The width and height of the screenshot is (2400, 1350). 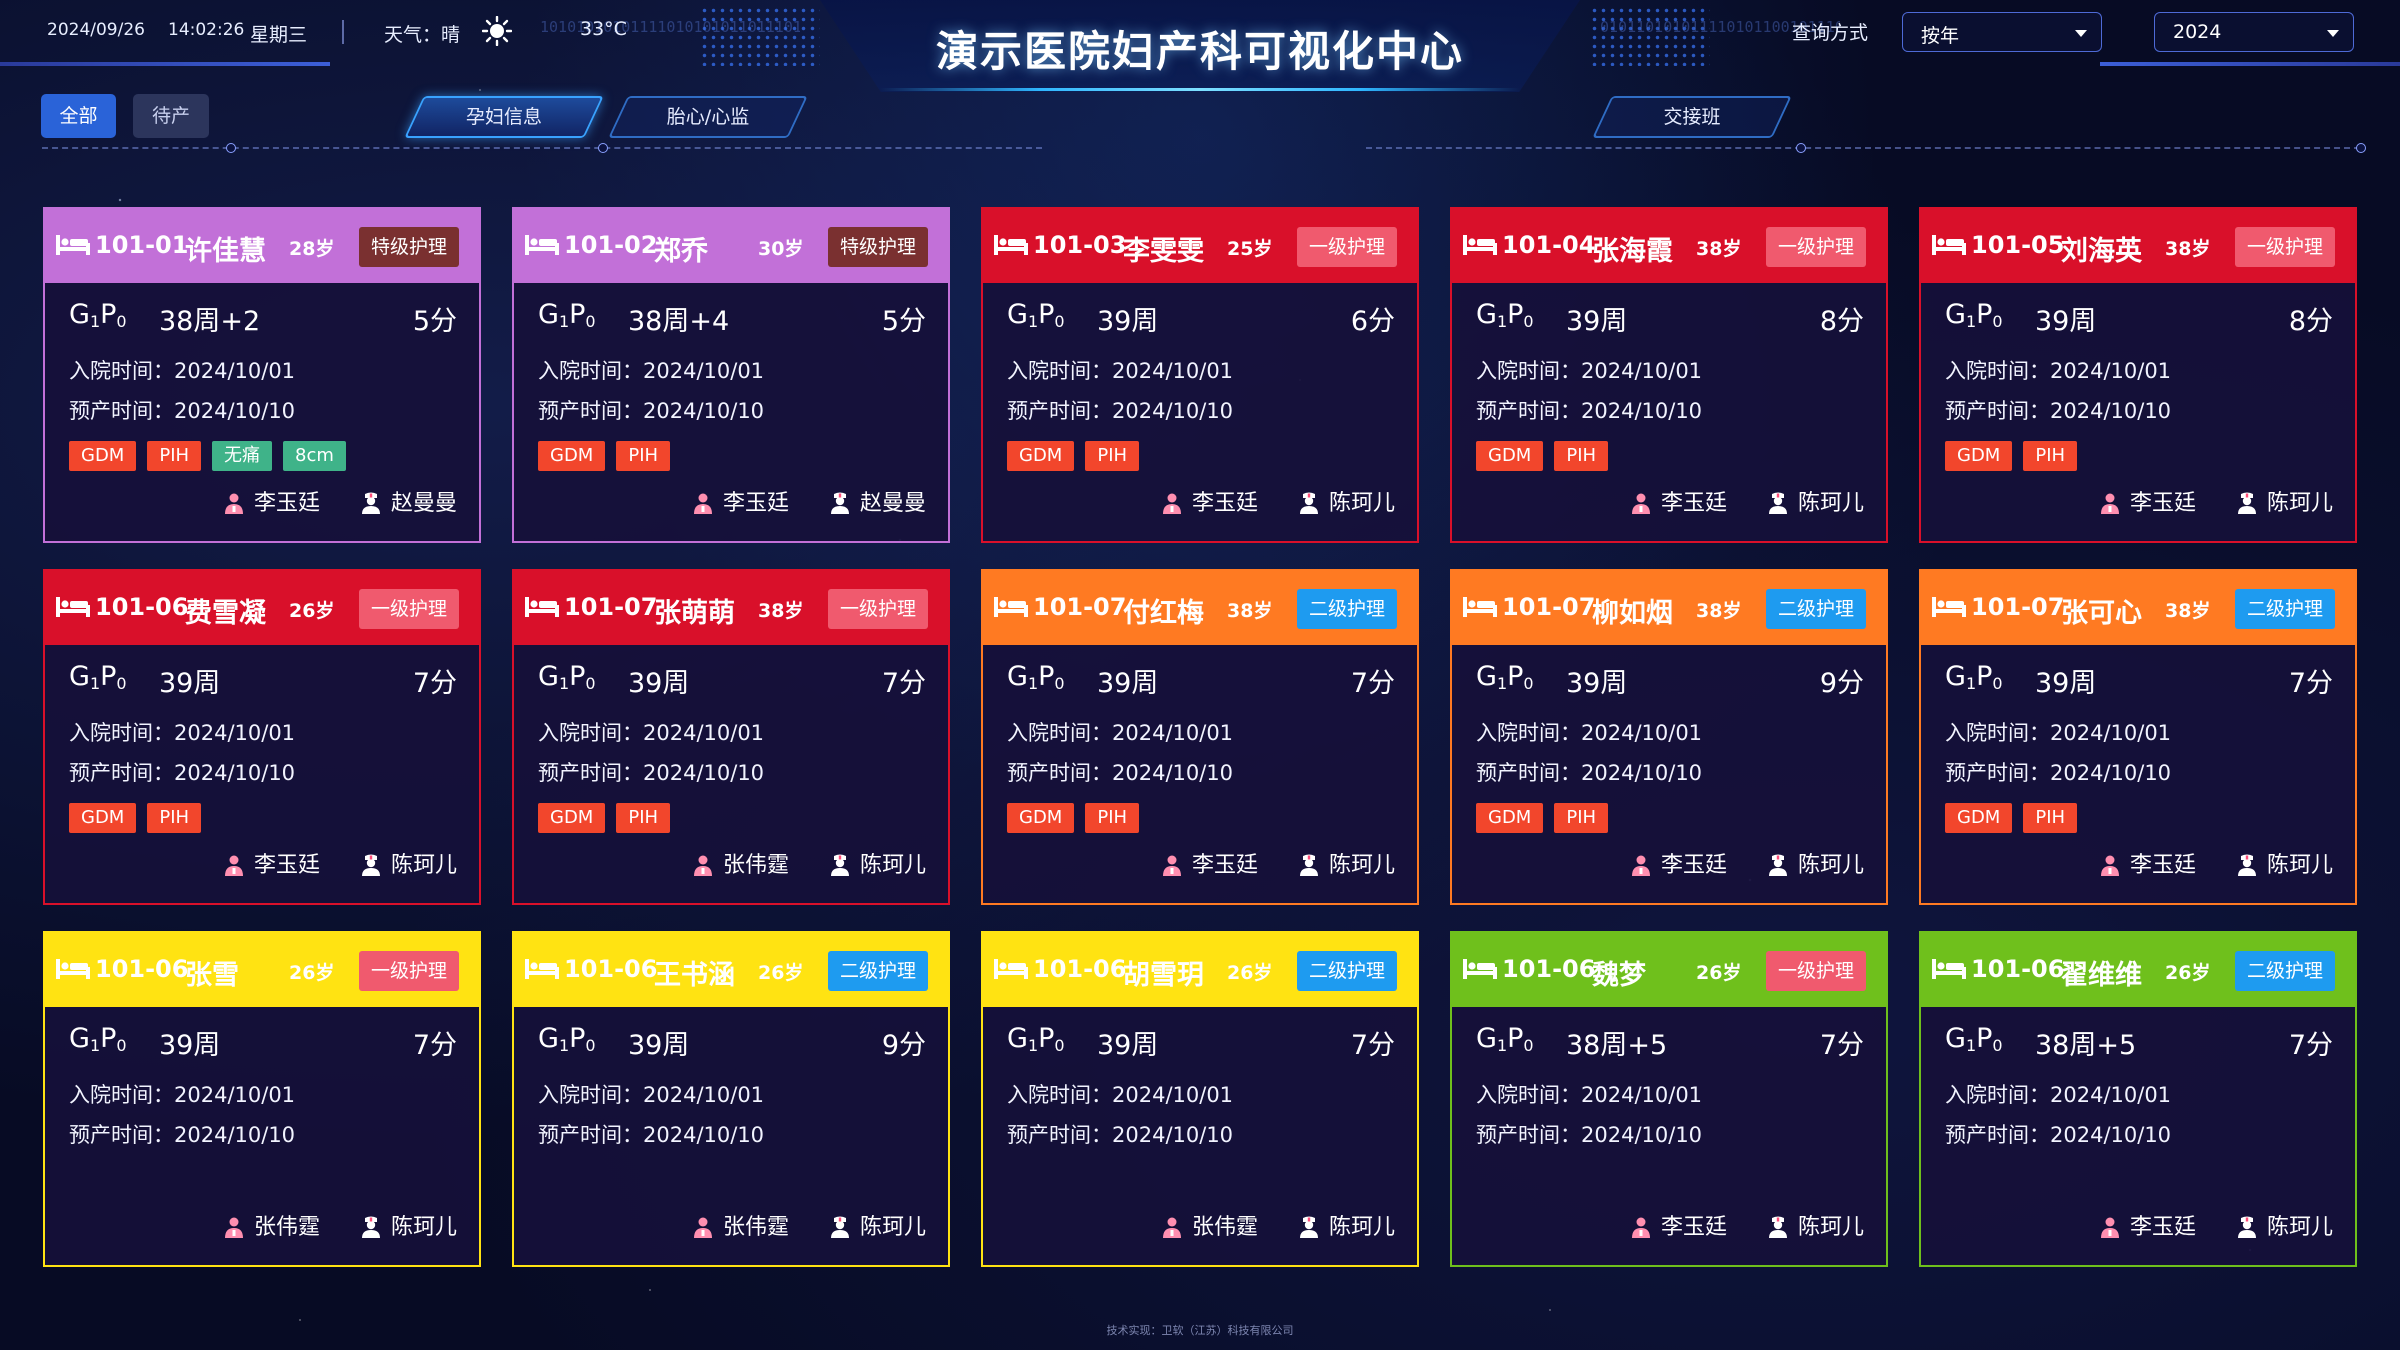 What do you see at coordinates (1841, 321) in the screenshot?
I see `risk-score: 8分` at bounding box center [1841, 321].